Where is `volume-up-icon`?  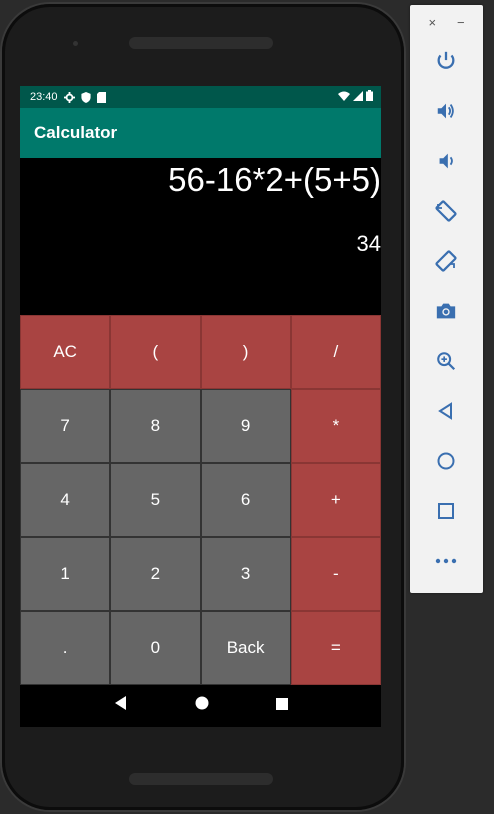 volume-up-icon is located at coordinates (446, 111).